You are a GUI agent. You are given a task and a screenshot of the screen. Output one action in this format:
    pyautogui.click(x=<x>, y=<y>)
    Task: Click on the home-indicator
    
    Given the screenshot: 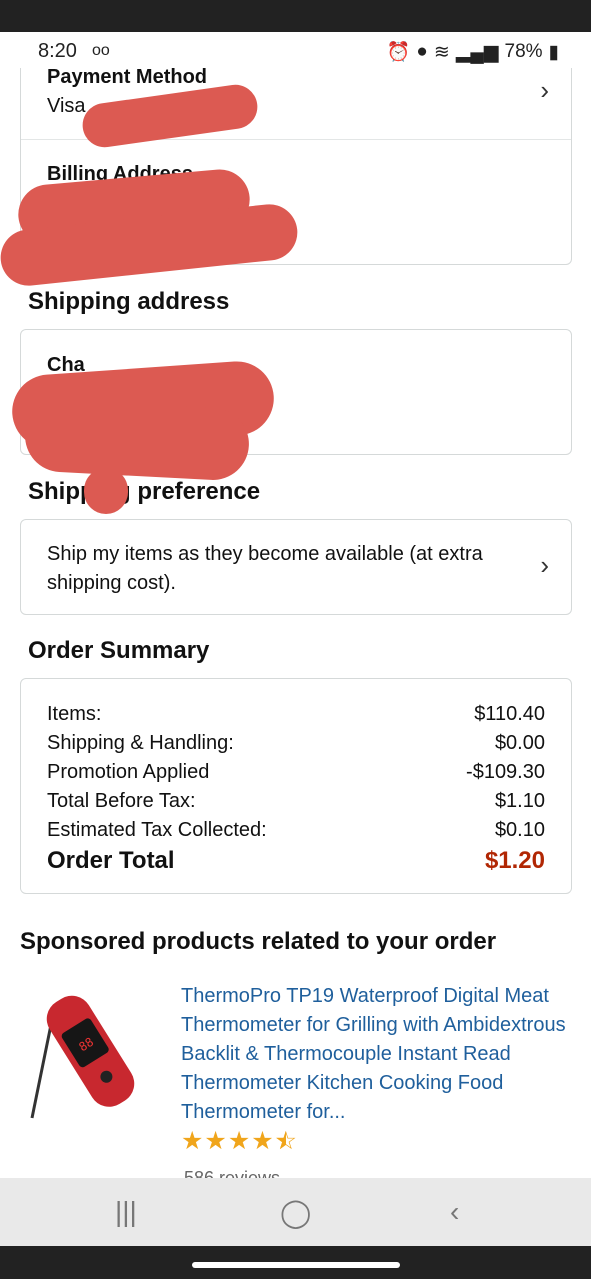 What is the action you would take?
    pyautogui.click(x=296, y=1265)
    